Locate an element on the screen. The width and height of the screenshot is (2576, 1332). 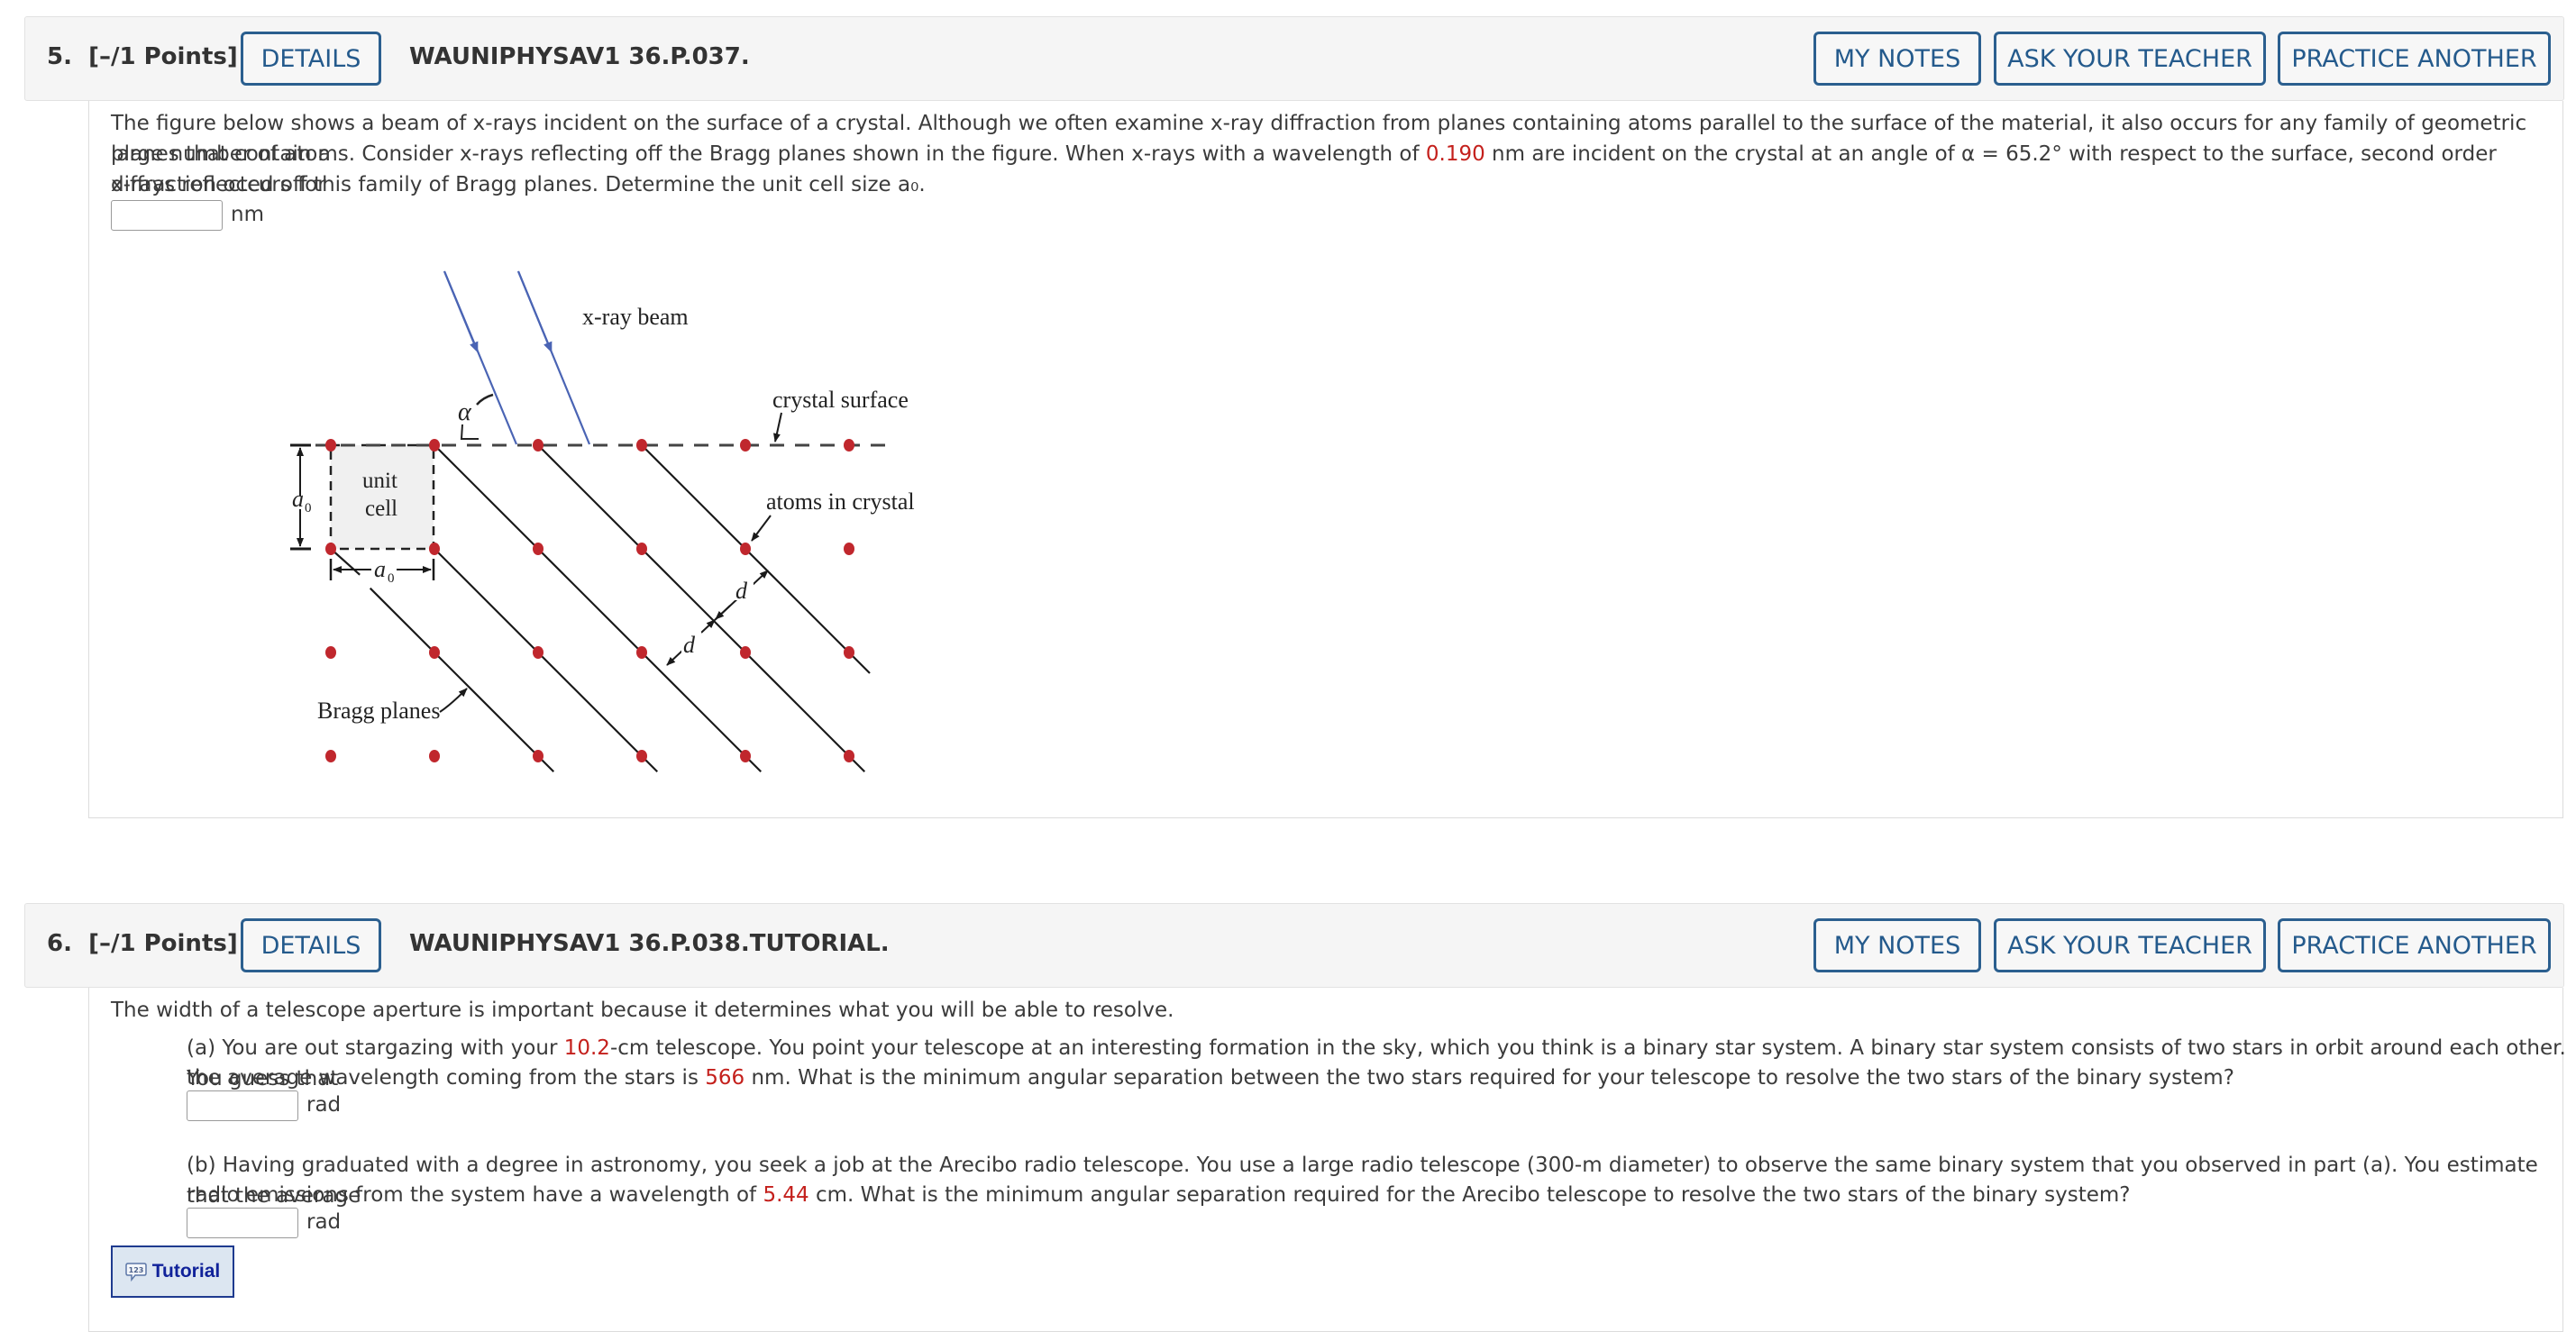
bragg-planes-pointer is located at coordinates (453, 700).